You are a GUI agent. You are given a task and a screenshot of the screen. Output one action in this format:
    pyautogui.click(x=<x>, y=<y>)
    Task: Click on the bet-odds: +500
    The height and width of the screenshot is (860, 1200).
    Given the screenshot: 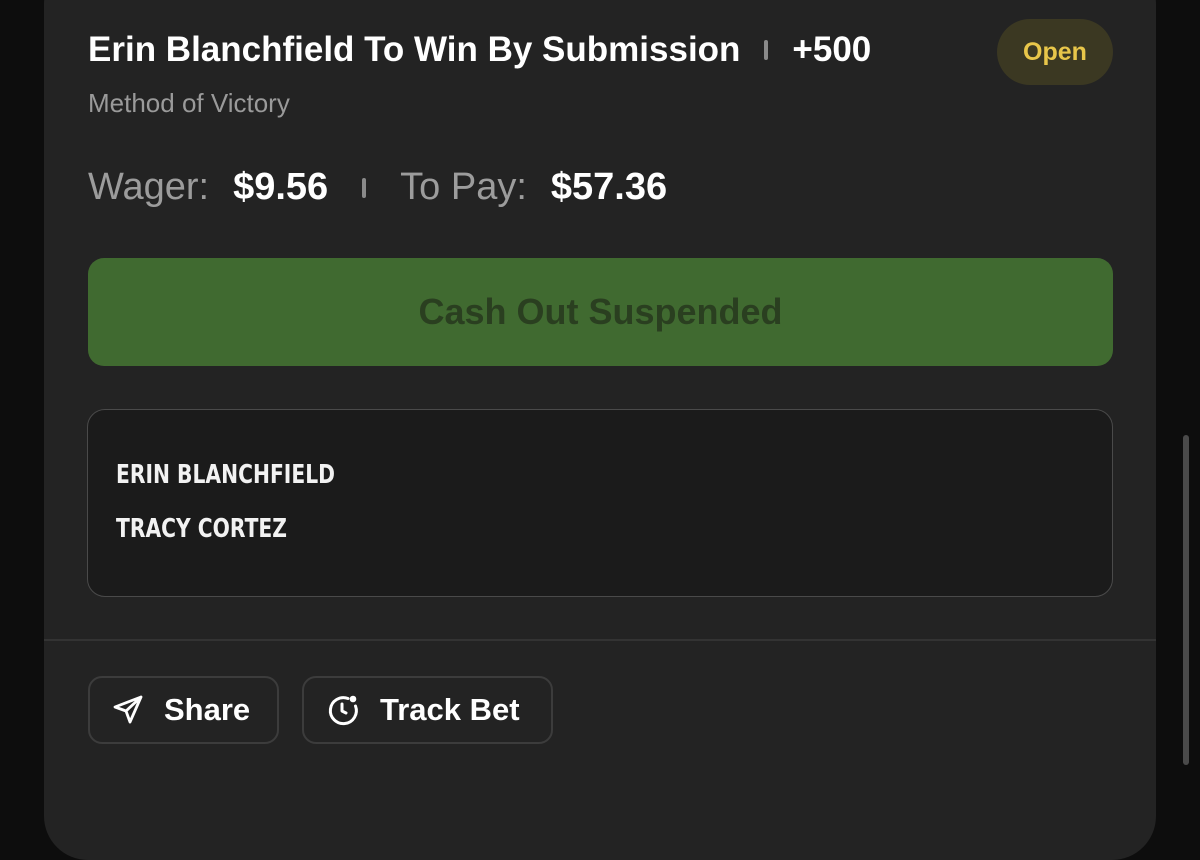 What is the action you would take?
    pyautogui.click(x=832, y=49)
    